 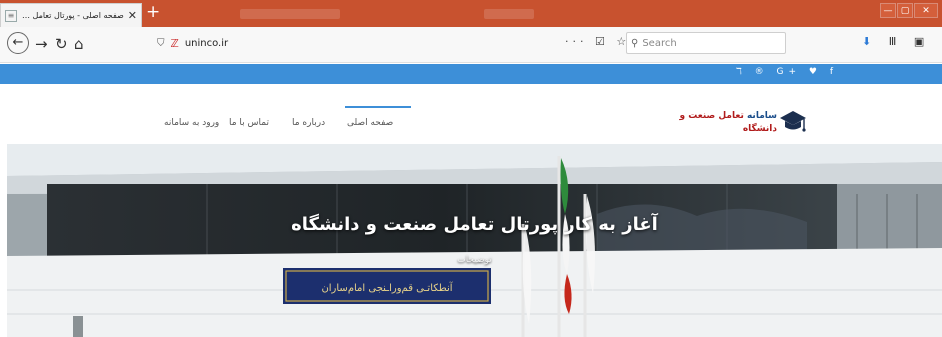 I want to click on url-text: uninco.ir, so click(x=206, y=43).